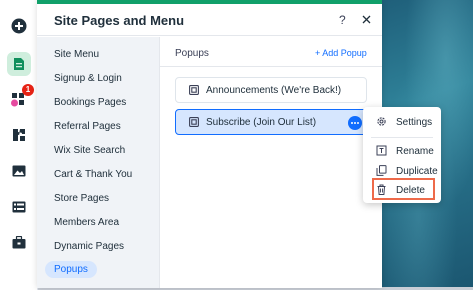  I want to click on sidebar-item-members: Members Area, so click(86, 224).